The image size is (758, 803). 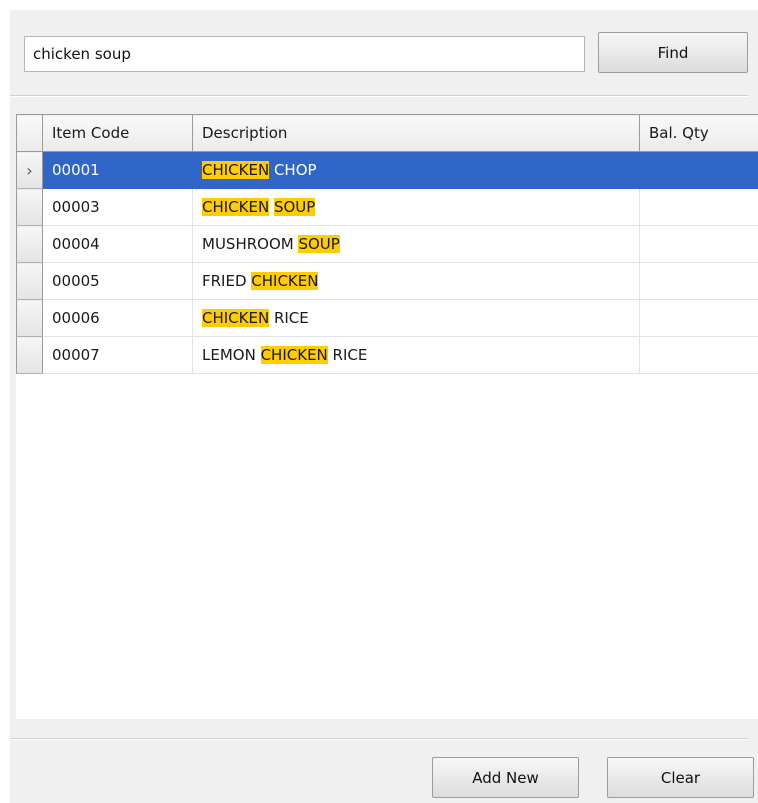 What do you see at coordinates (416, 133) in the screenshot?
I see `column-header-description: Description` at bounding box center [416, 133].